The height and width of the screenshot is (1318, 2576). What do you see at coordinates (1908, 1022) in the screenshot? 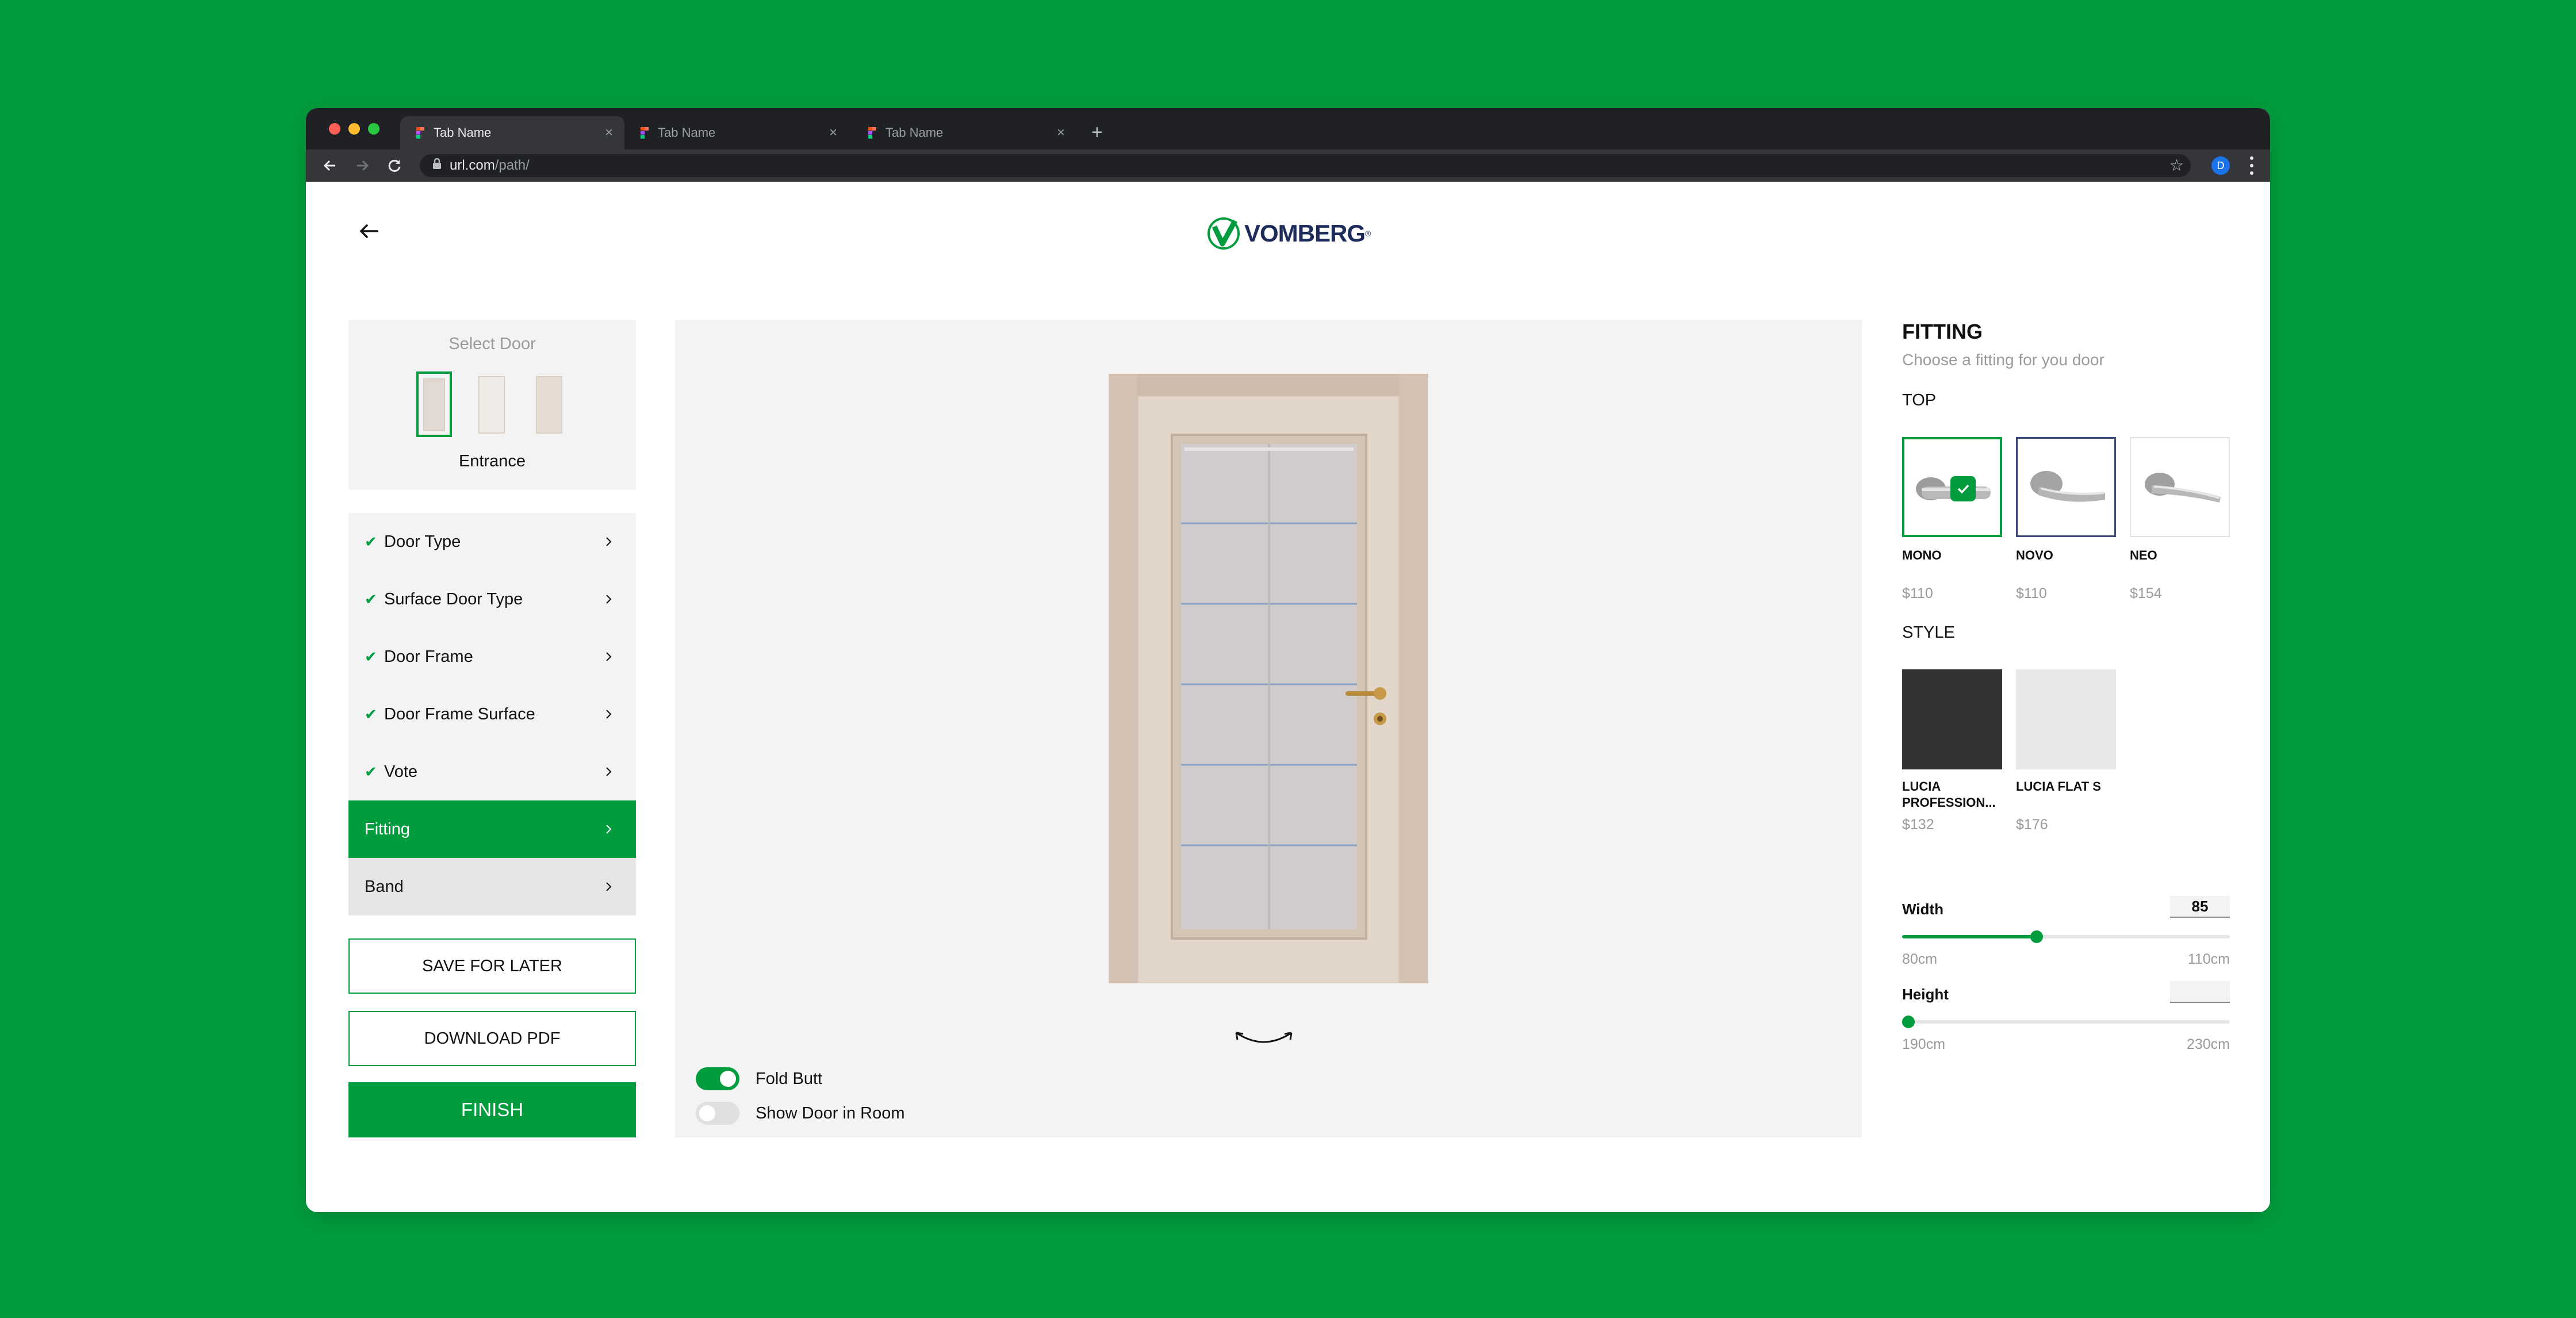
I see `height-slider-handle` at bounding box center [1908, 1022].